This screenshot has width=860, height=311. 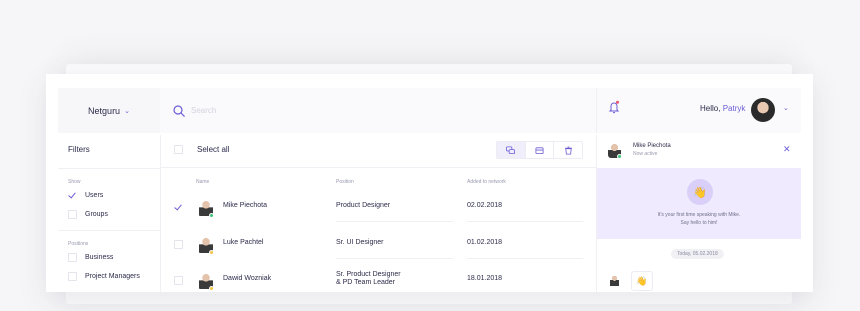 I want to click on table-row: Luke Pachtel Sr. UI Designer 01.02.2018, so click(x=378, y=248).